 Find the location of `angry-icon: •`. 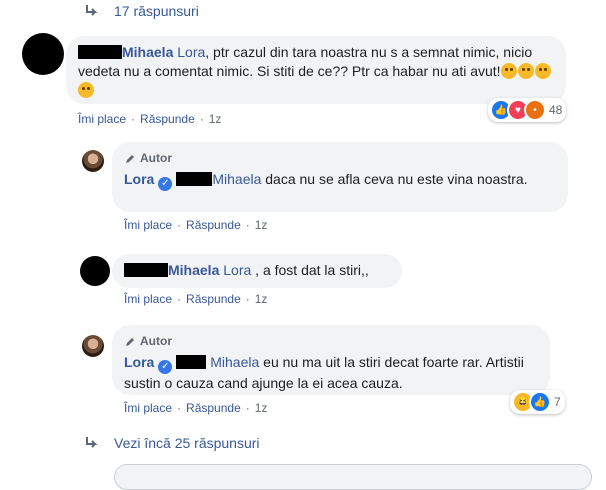

angry-icon: • is located at coordinates (535, 110).